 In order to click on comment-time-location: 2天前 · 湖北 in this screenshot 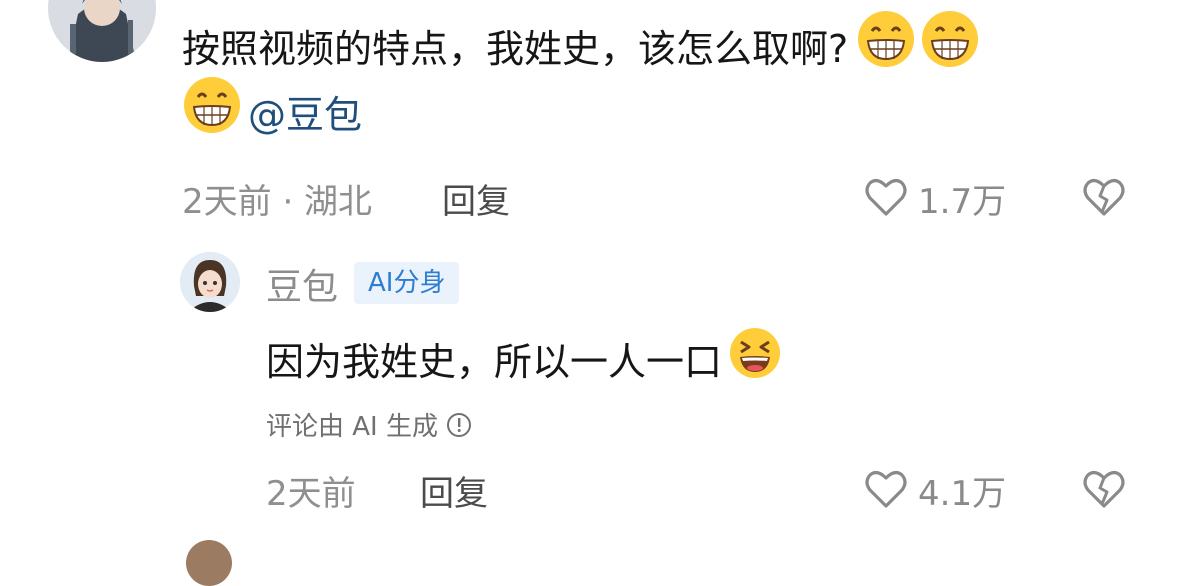, I will do `click(277, 202)`.